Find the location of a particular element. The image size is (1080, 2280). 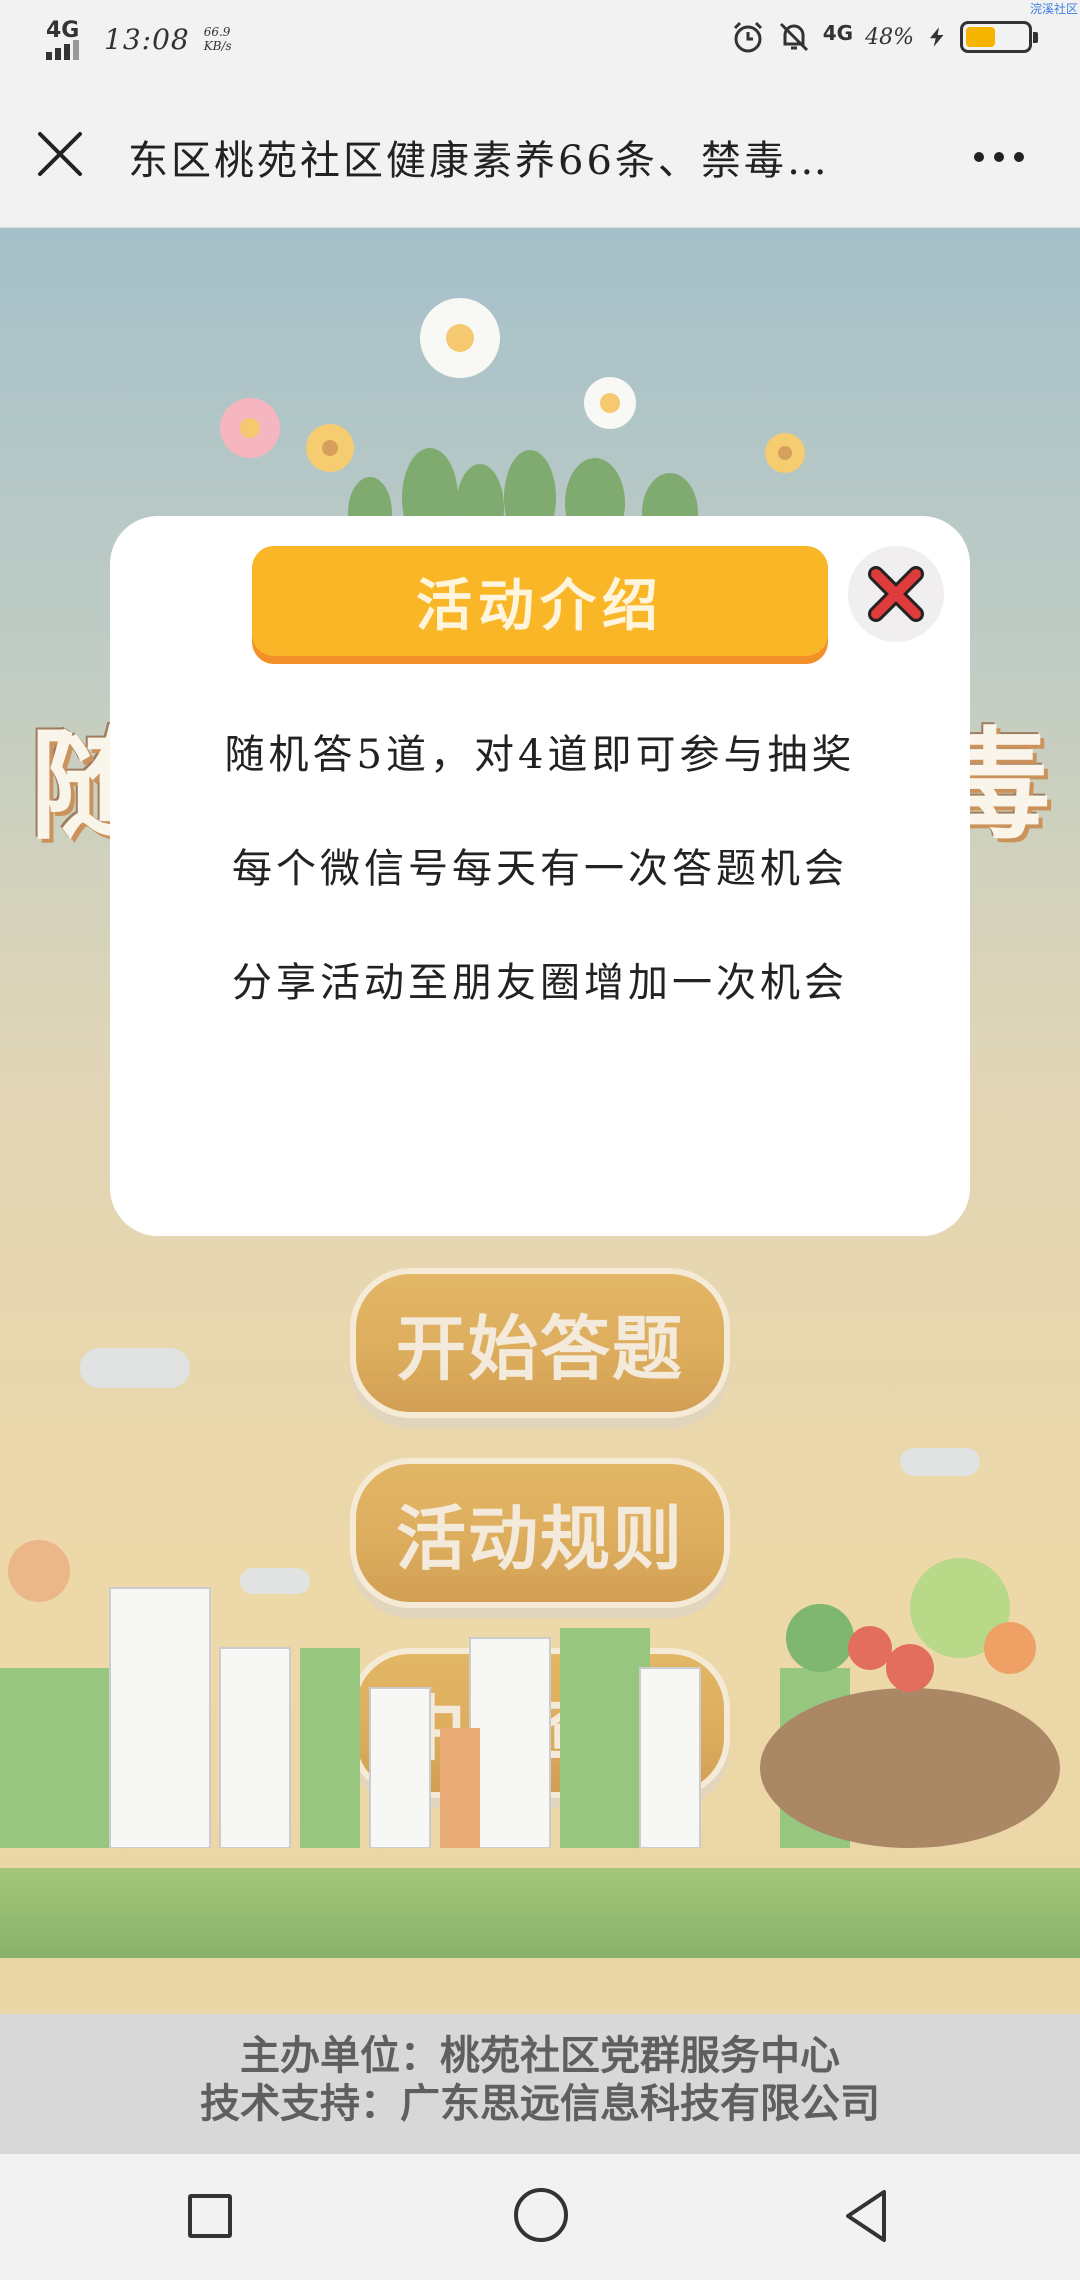

charging-icon is located at coordinates (936, 37).